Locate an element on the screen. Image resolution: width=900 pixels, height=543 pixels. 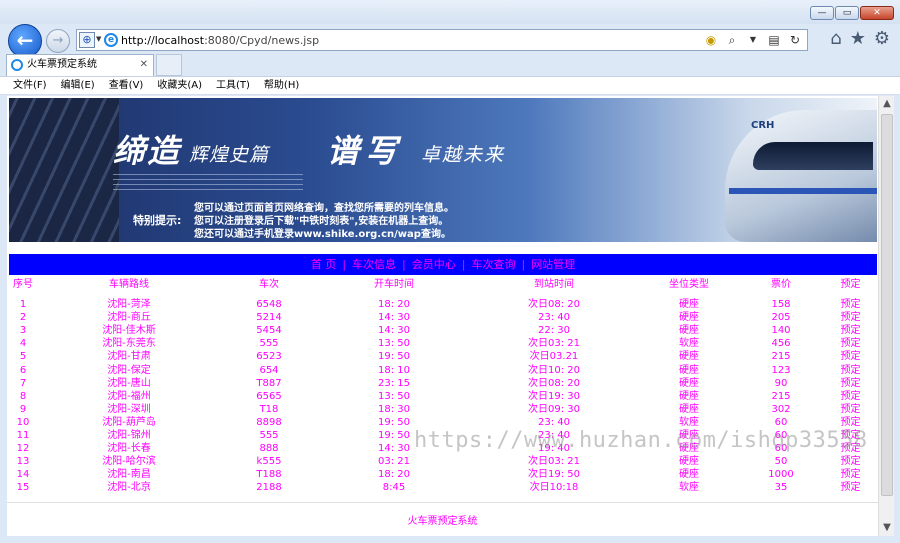
menu-file: 文件(F) is located at coordinates (30, 85).